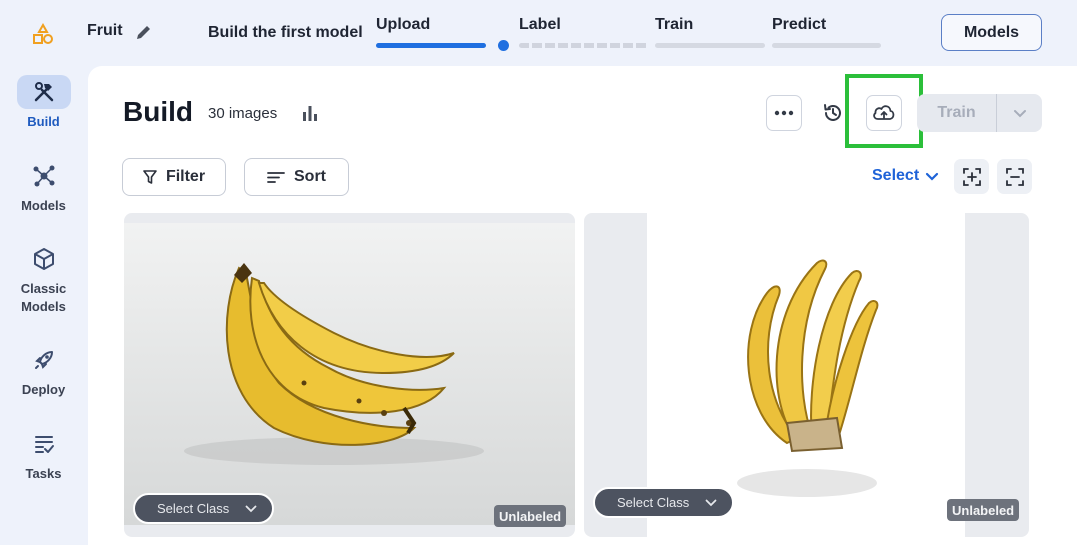 The image size is (1077, 545). What do you see at coordinates (43, 259) in the screenshot?
I see `cube-icon` at bounding box center [43, 259].